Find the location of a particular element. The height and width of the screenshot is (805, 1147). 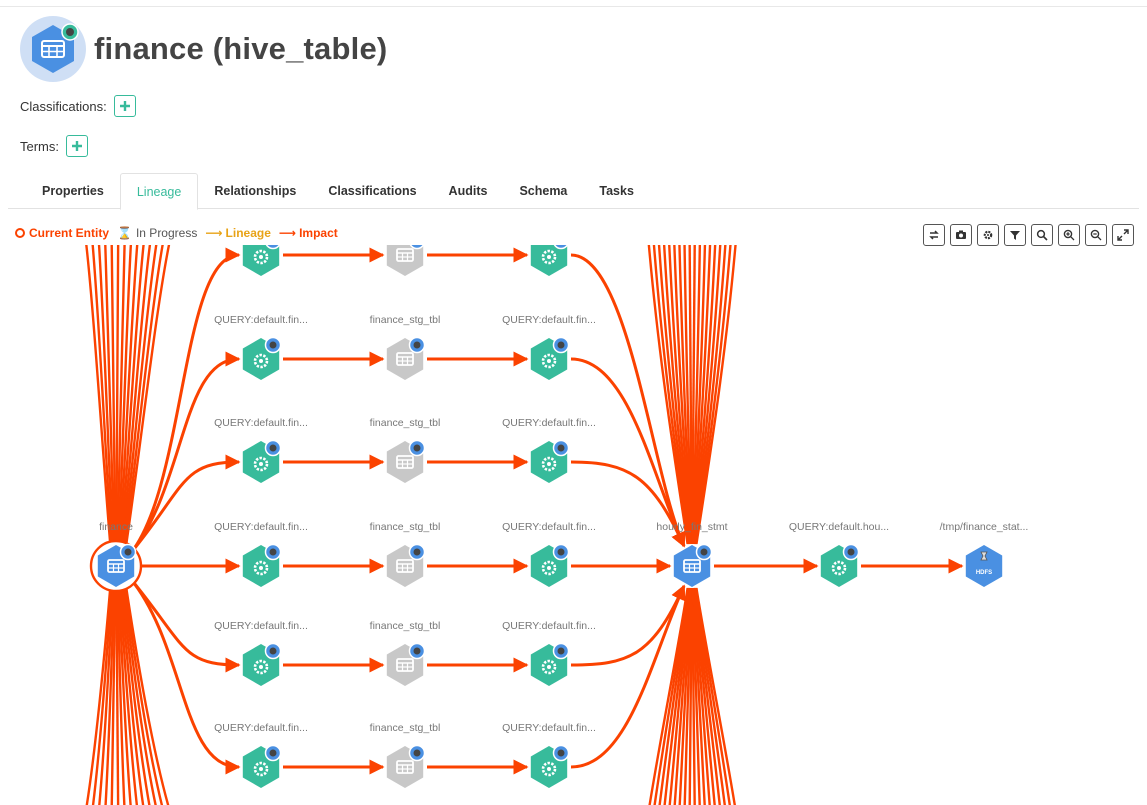

legend-lineage: ⟶ Lineage is located at coordinates (238, 233).